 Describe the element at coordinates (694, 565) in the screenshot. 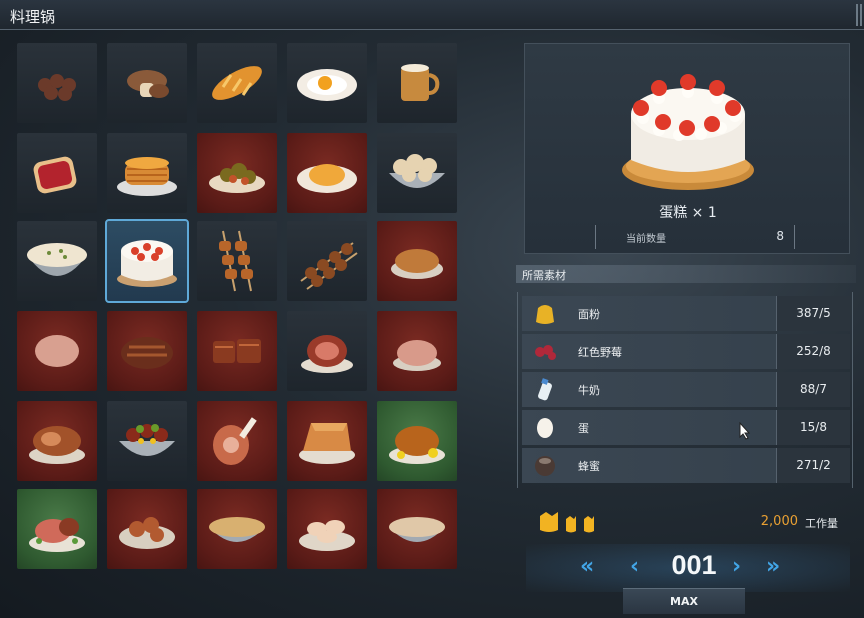

I see `quantity-value: 001` at that location.